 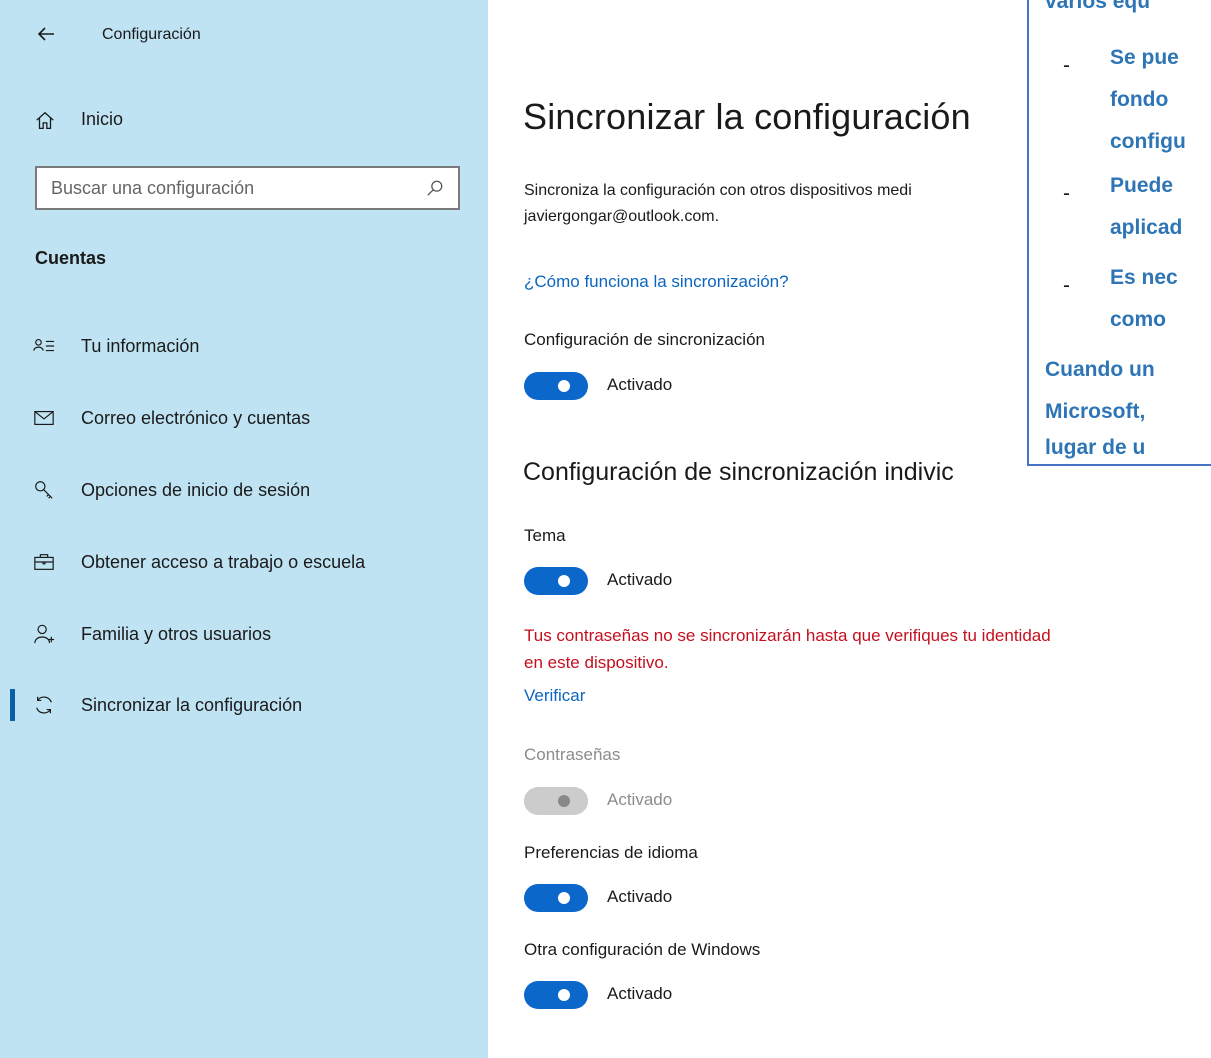 What do you see at coordinates (642, 949) in the screenshot?
I see `other-windows-settings-label: Otra configuración de Windows` at bounding box center [642, 949].